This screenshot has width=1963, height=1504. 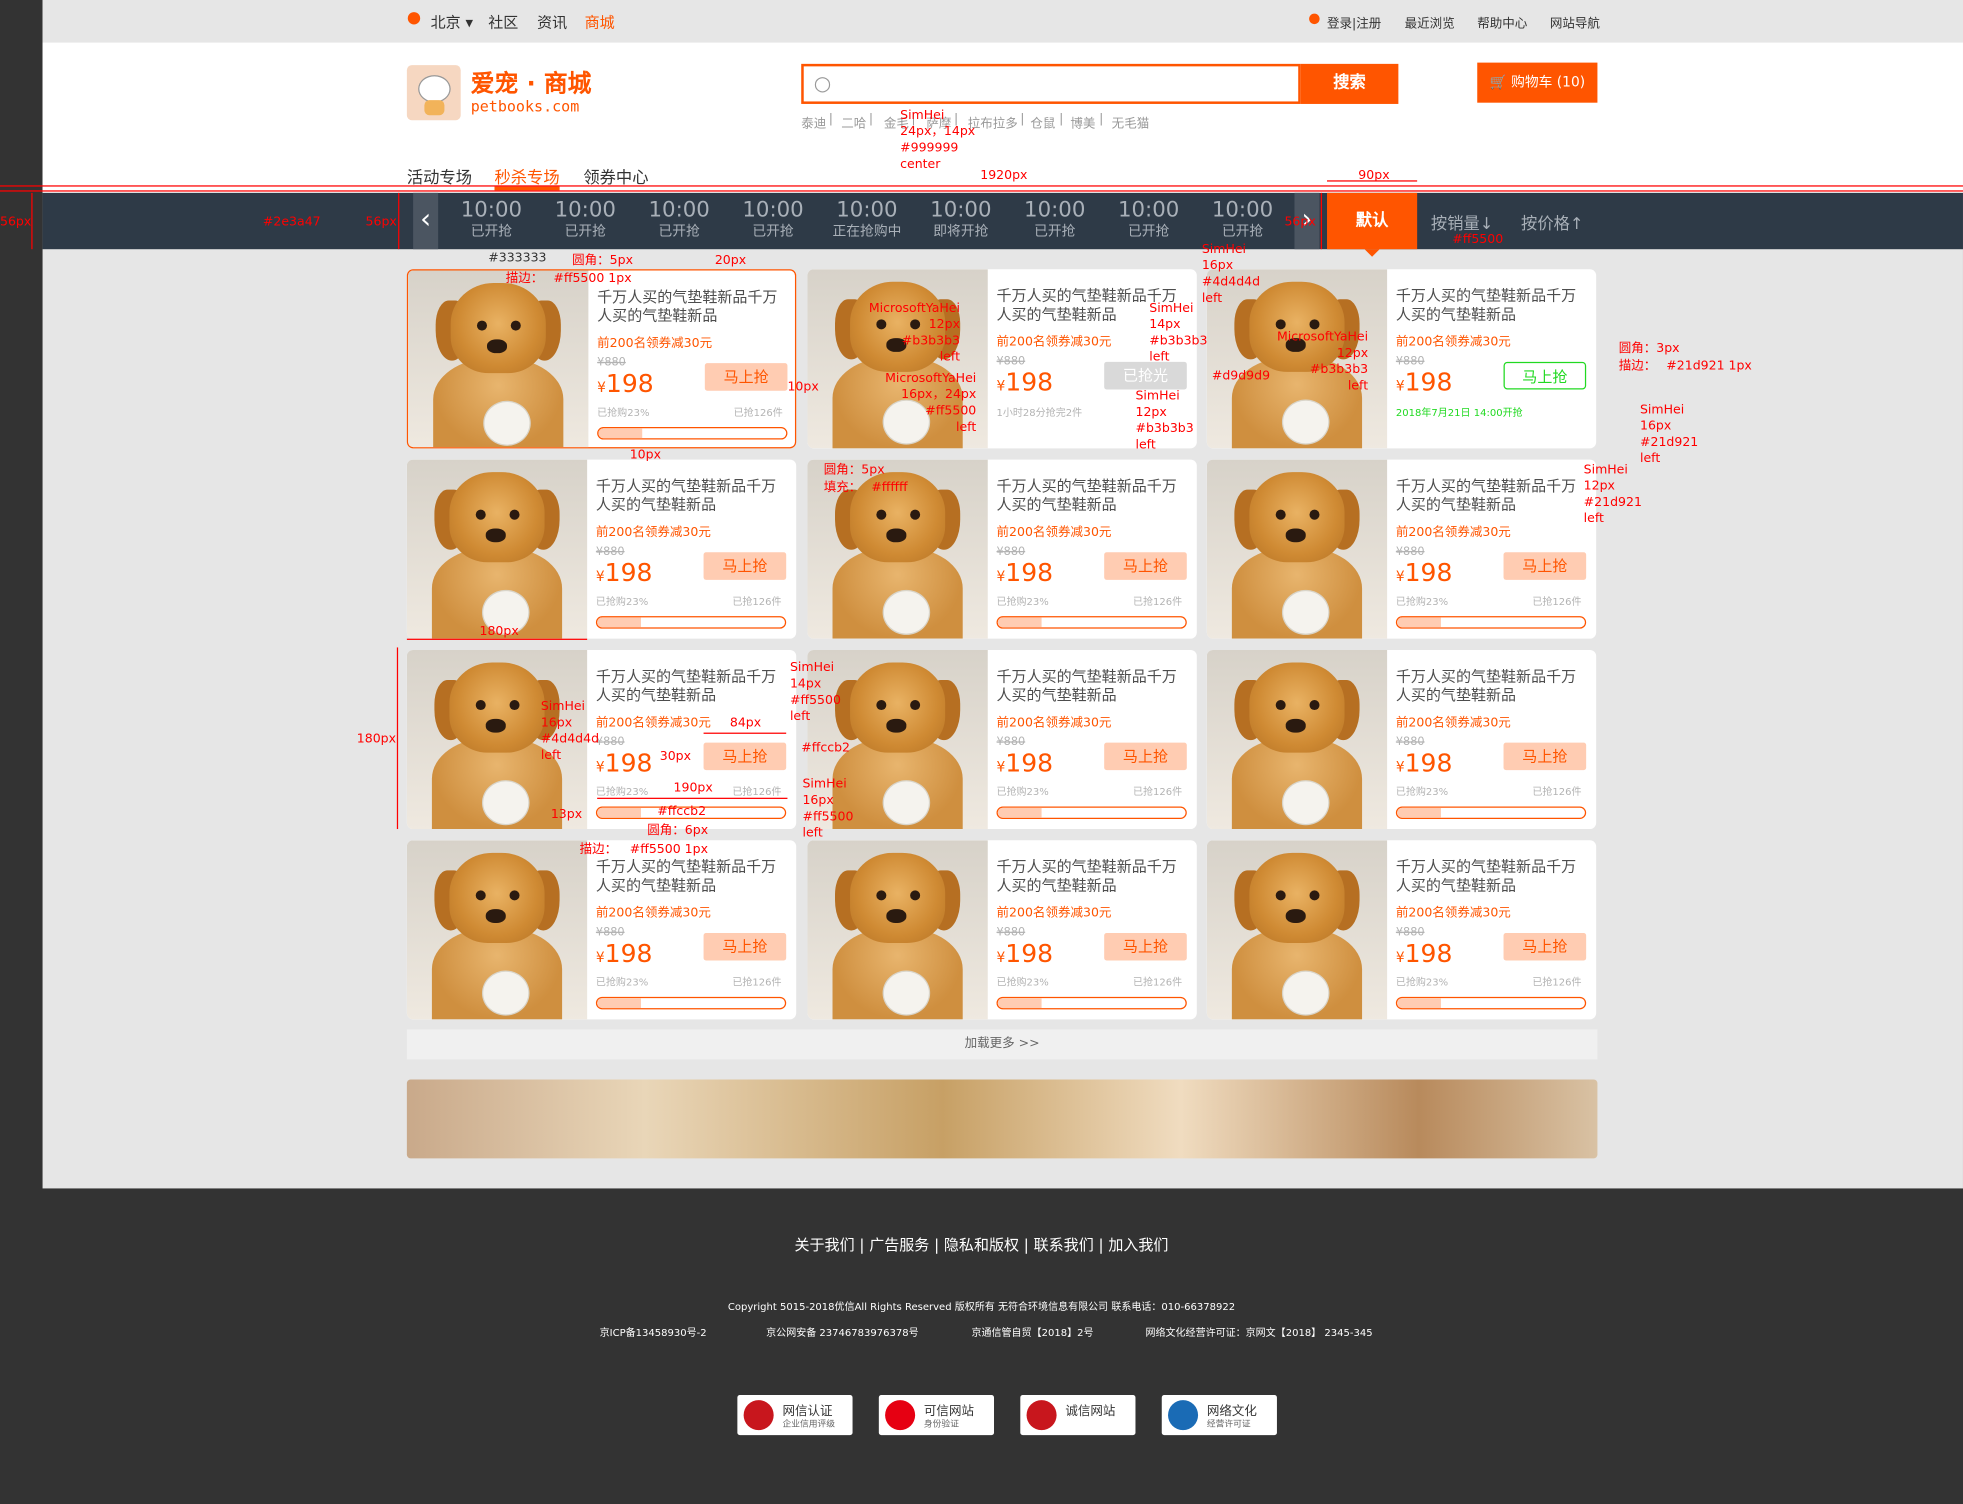 What do you see at coordinates (439, 176) in the screenshot?
I see `tab-activity: 活动专场` at bounding box center [439, 176].